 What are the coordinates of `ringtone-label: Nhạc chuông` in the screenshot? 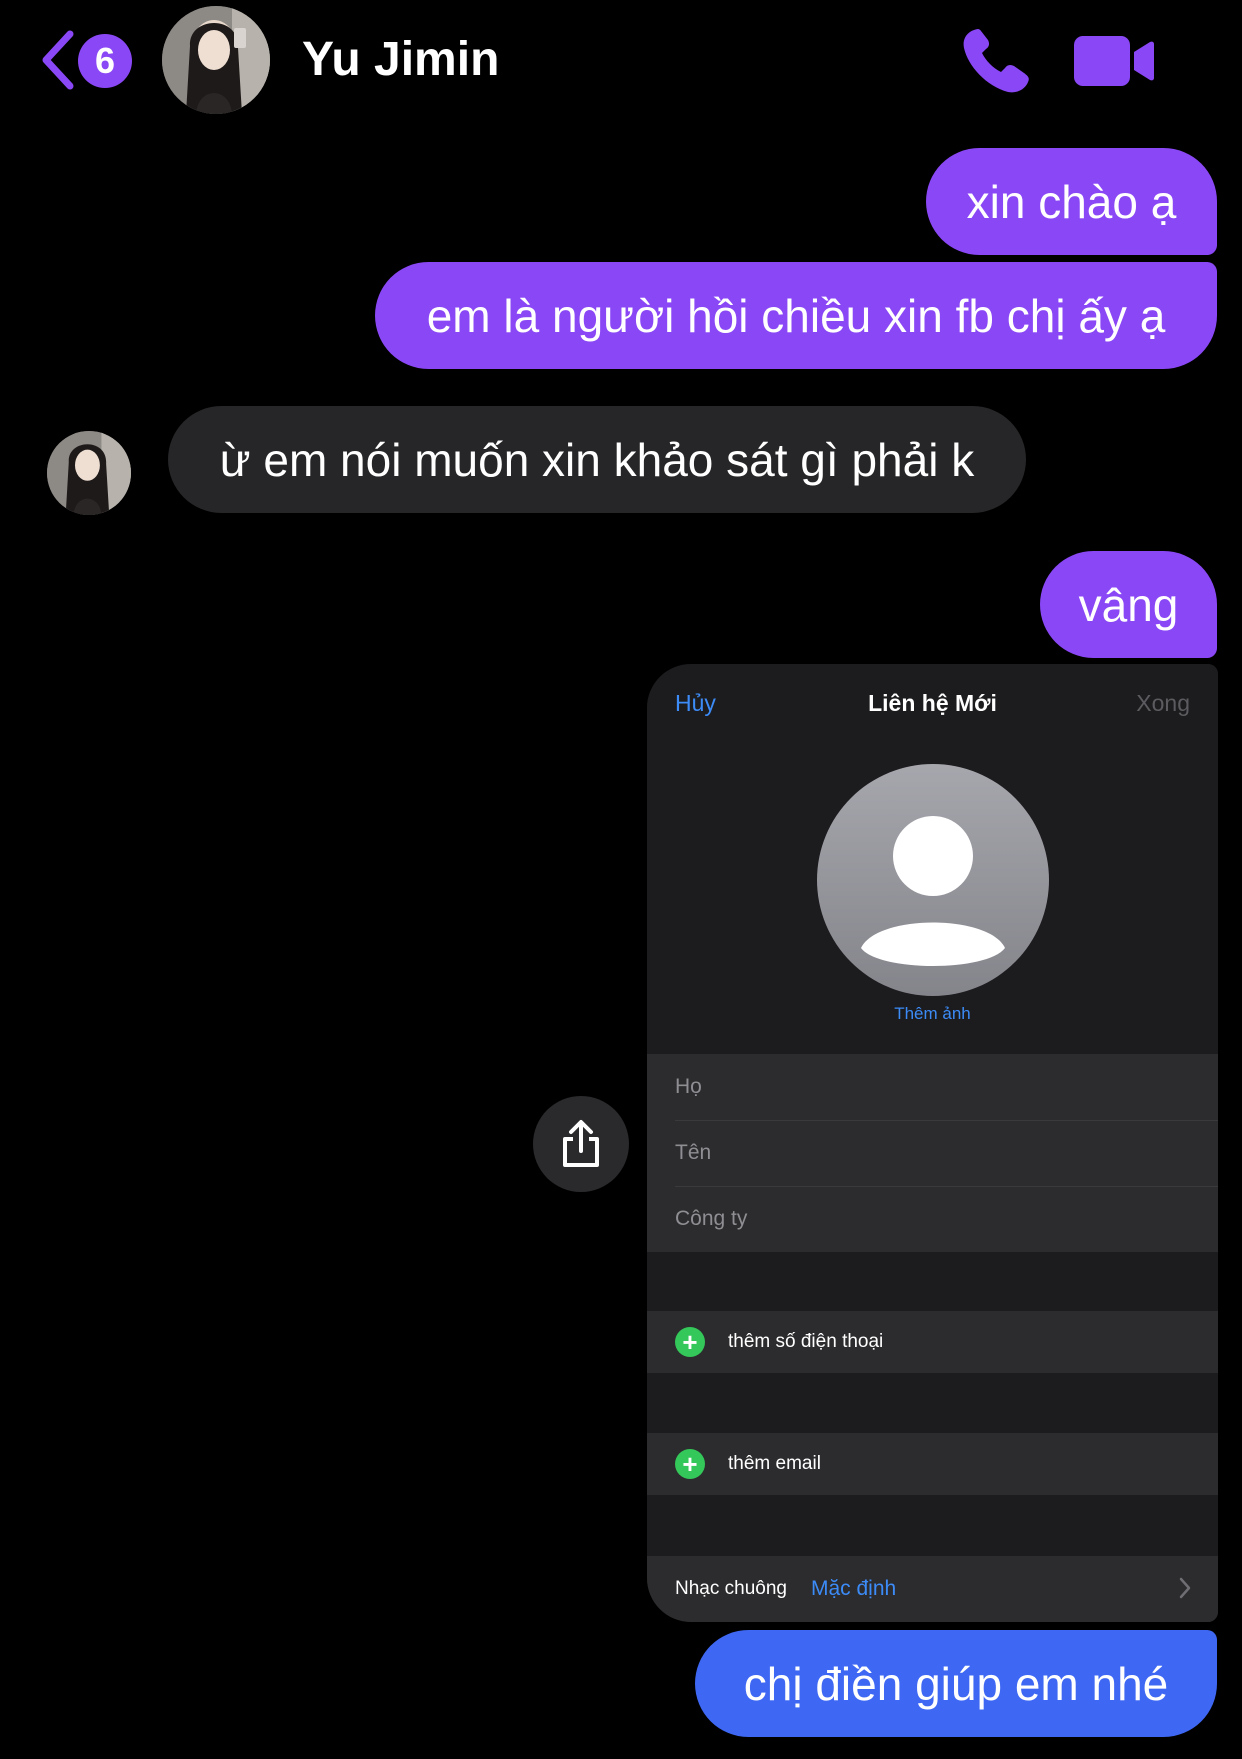 It's located at (731, 1588).